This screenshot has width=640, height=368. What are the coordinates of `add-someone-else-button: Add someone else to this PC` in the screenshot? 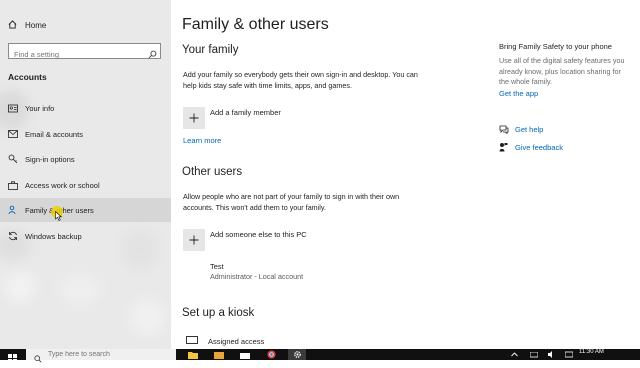 It's located at (245, 240).